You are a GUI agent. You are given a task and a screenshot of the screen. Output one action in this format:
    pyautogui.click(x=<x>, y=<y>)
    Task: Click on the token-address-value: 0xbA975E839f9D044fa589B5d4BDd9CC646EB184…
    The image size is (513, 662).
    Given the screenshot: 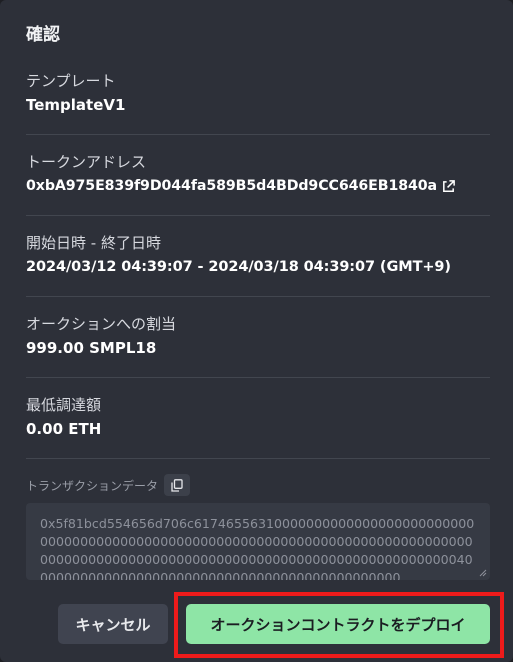 What is the action you would take?
    pyautogui.click(x=231, y=186)
    